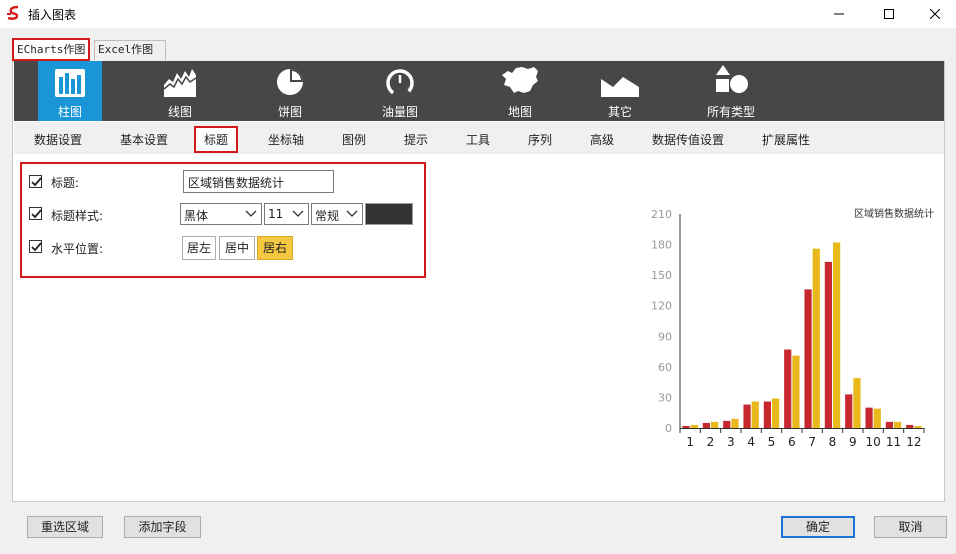 The image size is (956, 554). What do you see at coordinates (661, 275) in the screenshot?
I see `y-tick-label: 150` at bounding box center [661, 275].